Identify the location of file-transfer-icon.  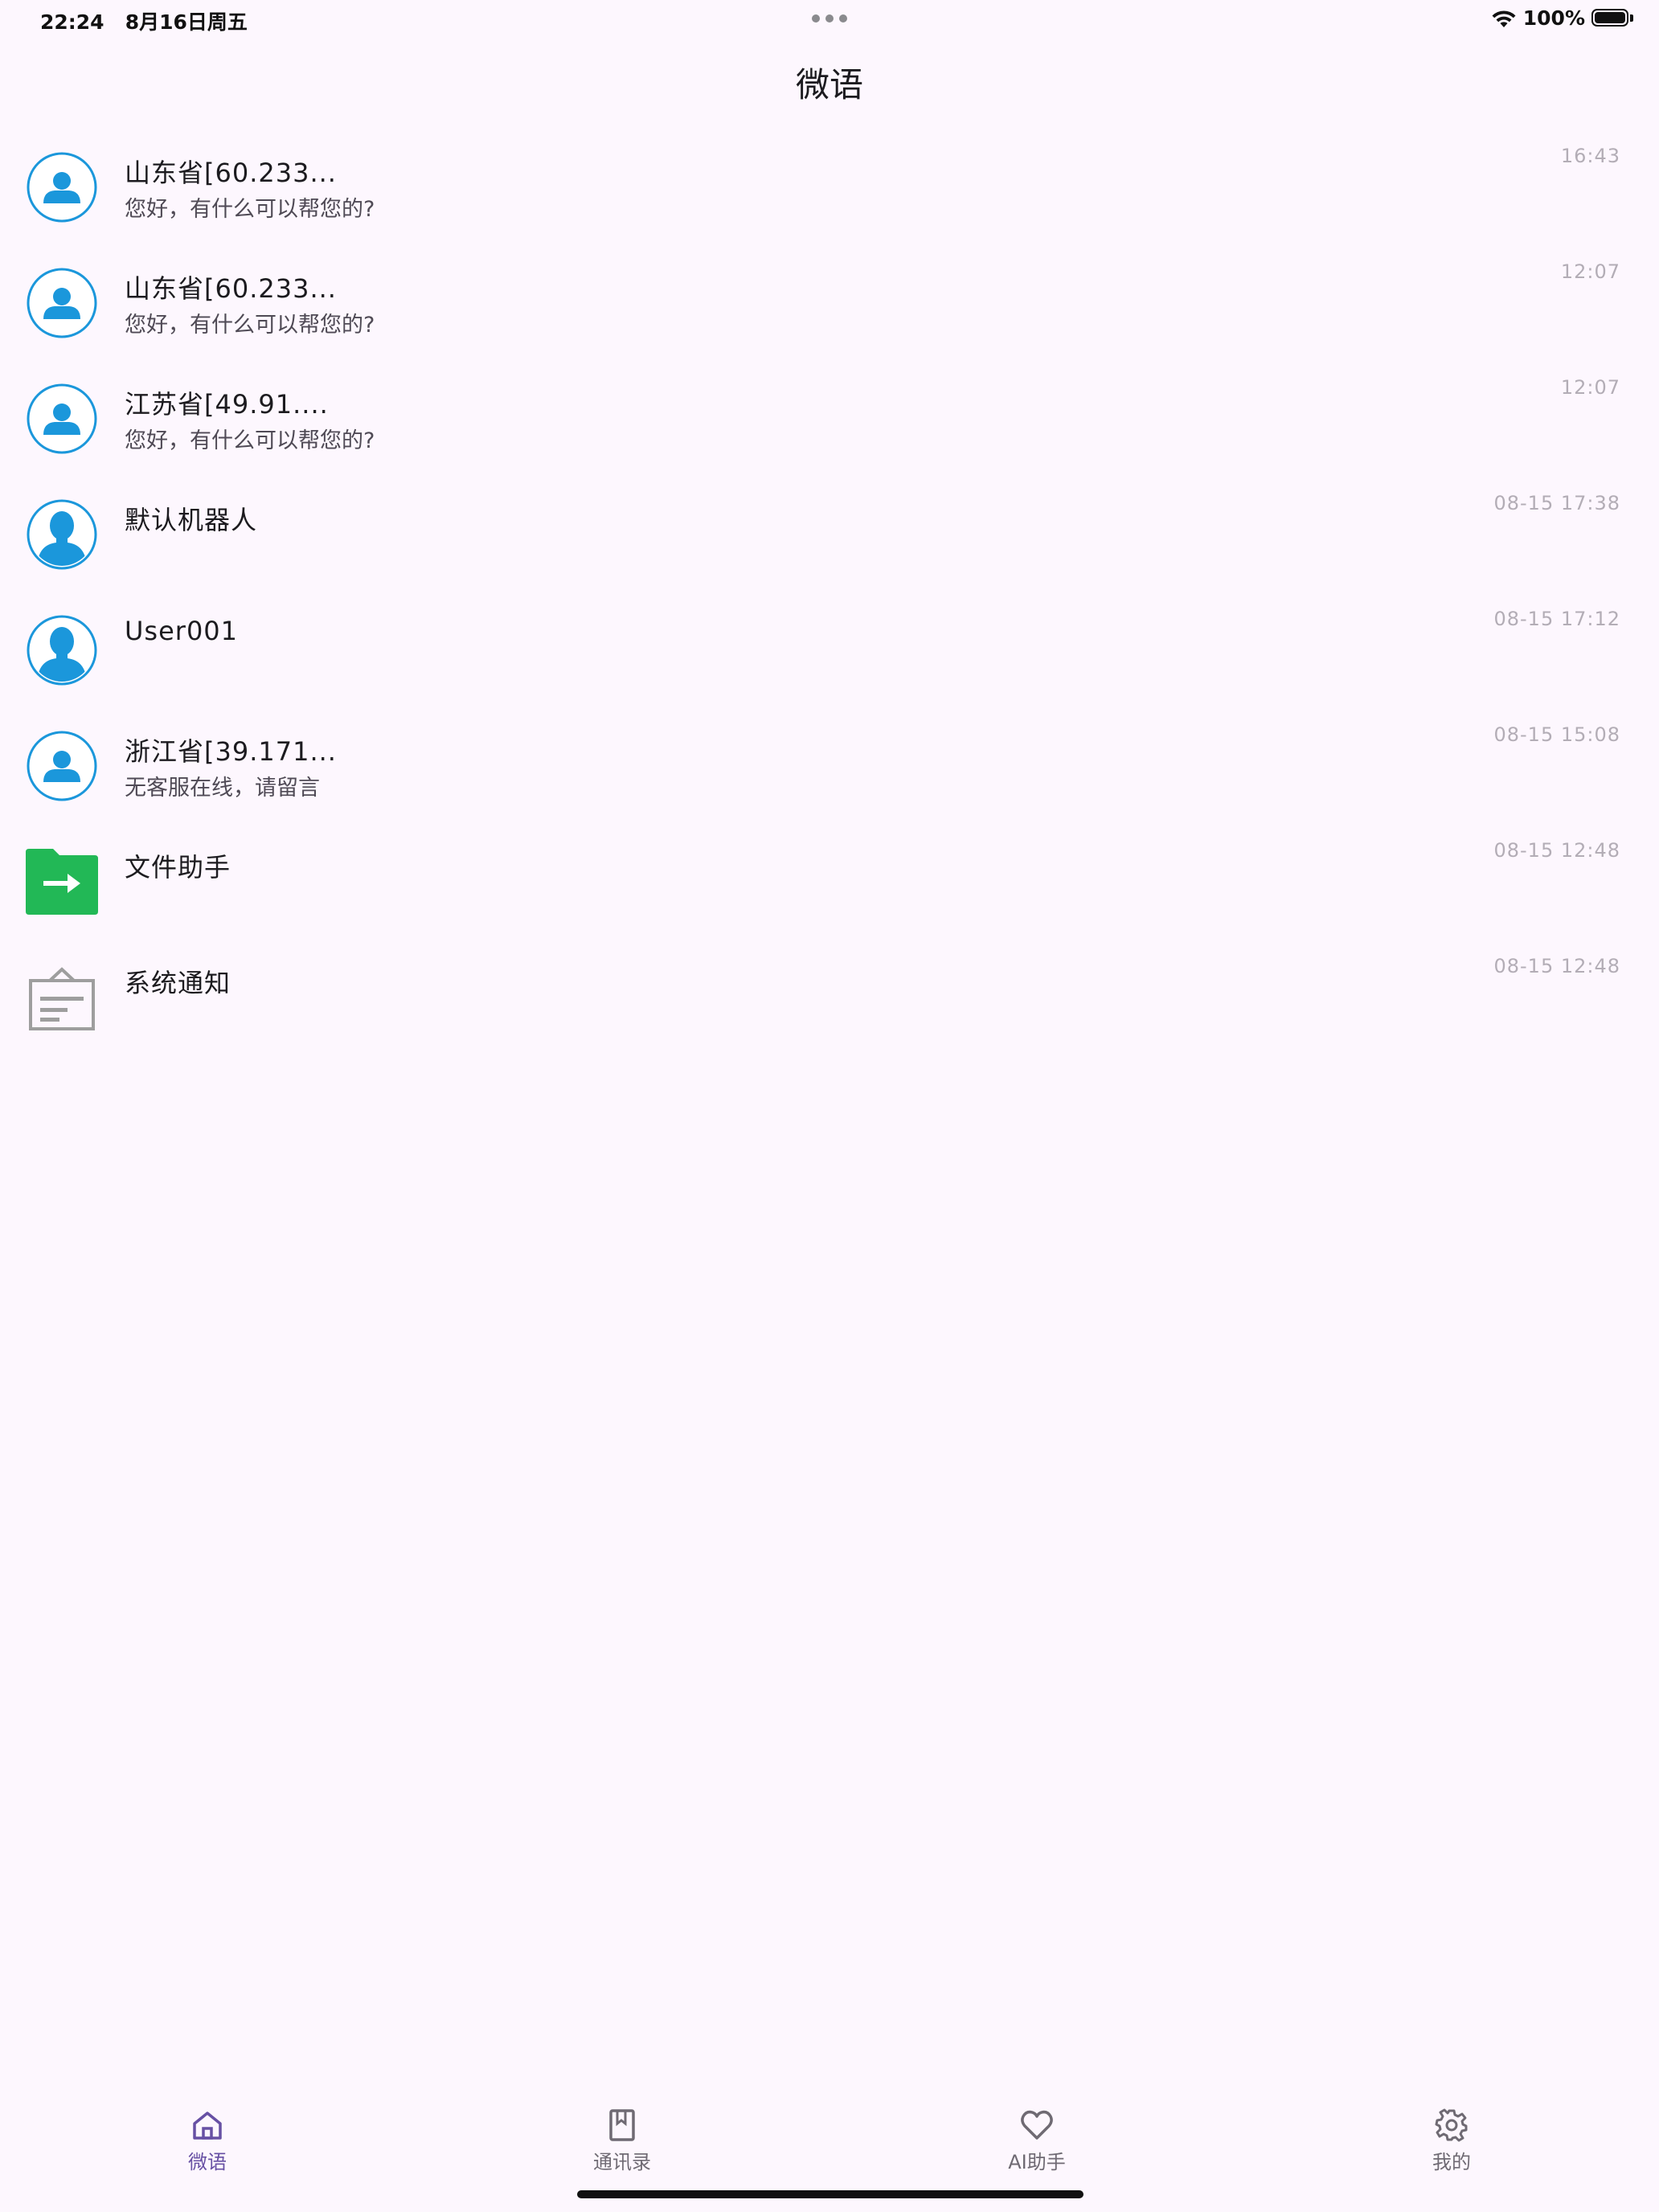
(62, 882).